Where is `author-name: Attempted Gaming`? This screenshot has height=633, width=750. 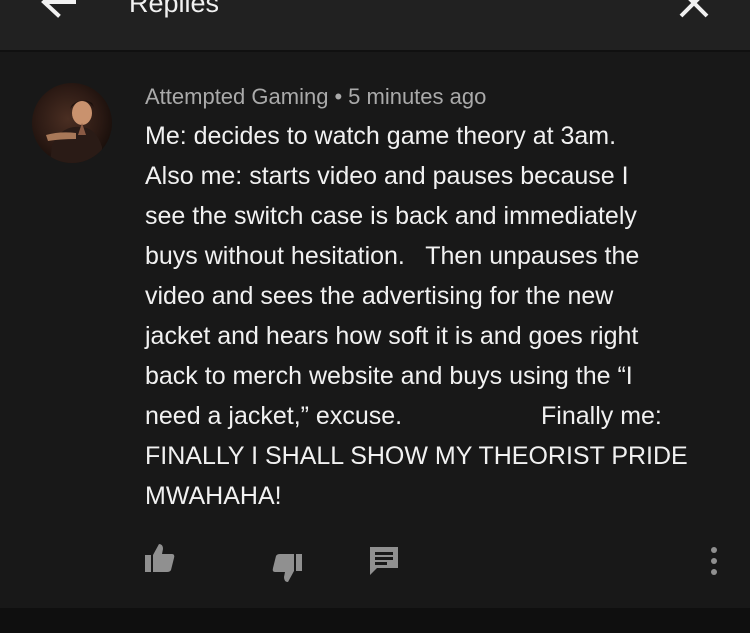
author-name: Attempted Gaming is located at coordinates (236, 96).